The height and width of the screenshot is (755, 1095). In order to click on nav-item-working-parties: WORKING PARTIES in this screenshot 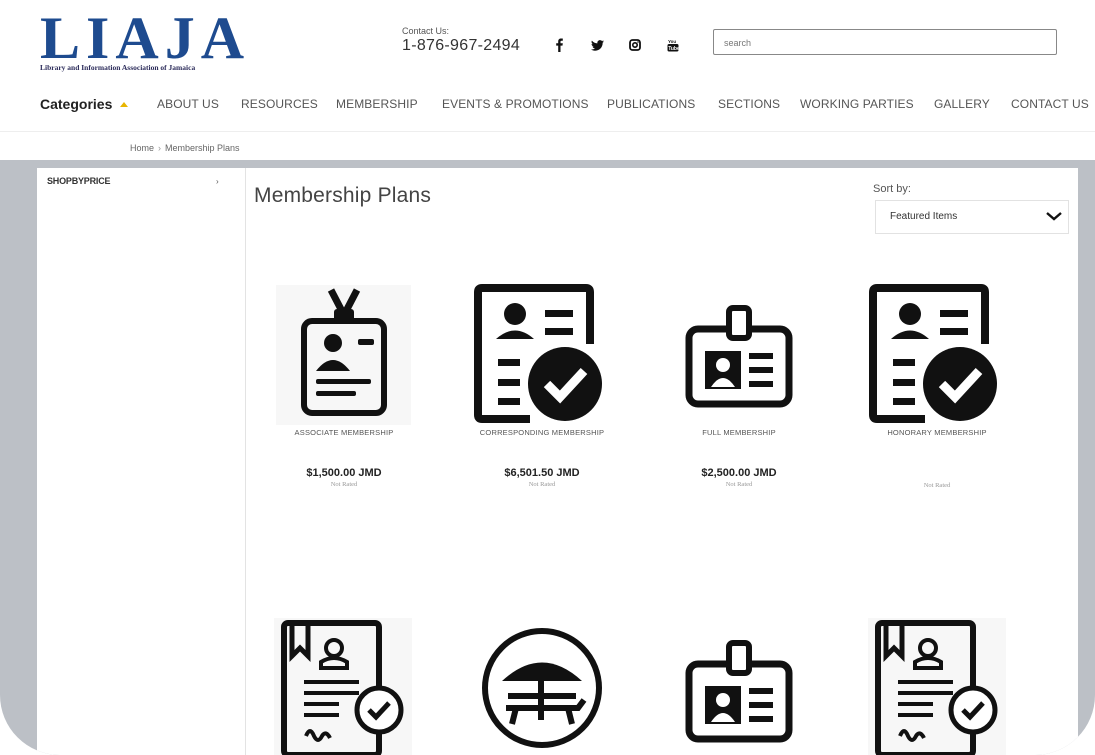, I will do `click(857, 104)`.